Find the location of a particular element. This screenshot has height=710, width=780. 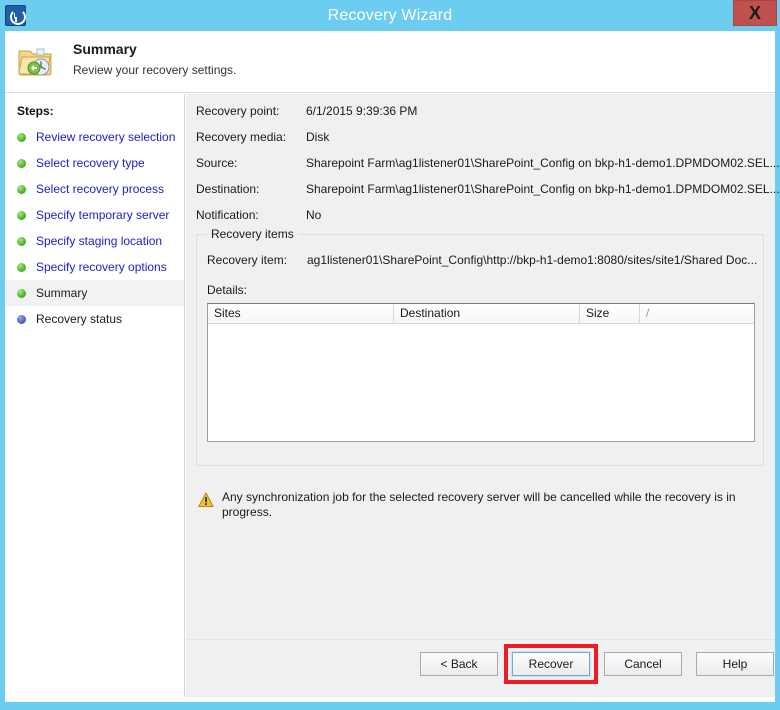

field-label: Recovery point: is located at coordinates (238, 111).